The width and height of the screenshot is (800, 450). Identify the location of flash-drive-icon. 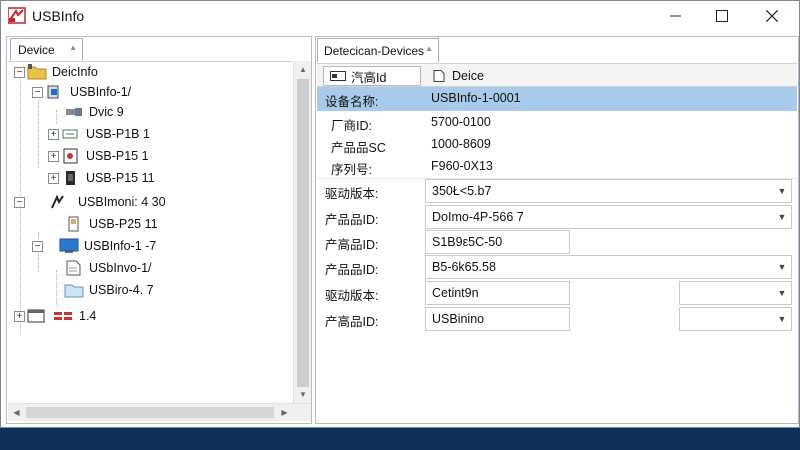
(74, 224).